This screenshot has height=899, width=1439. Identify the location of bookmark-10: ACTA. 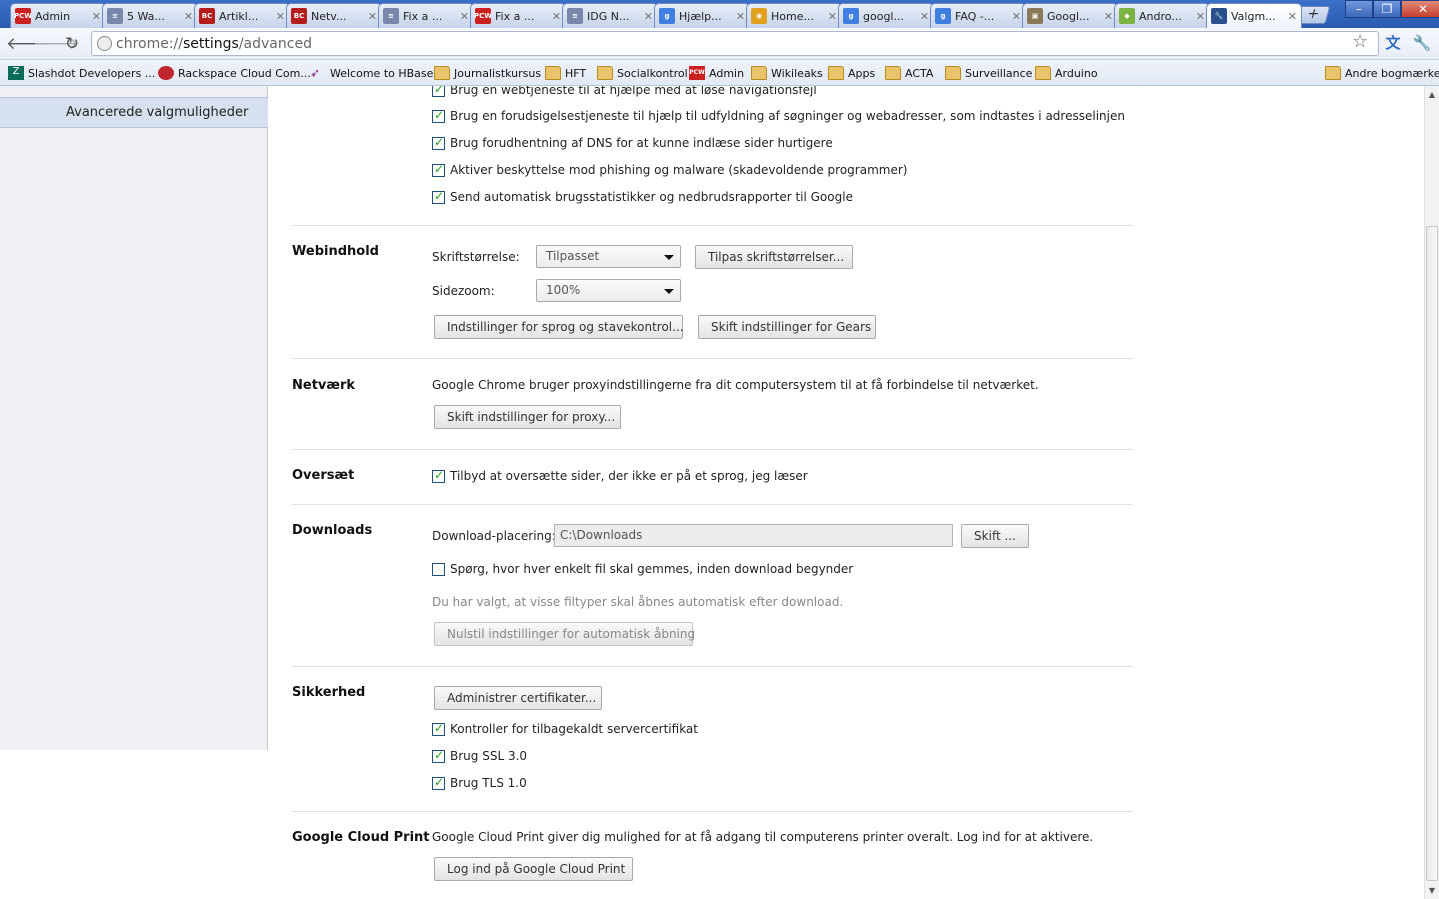
(909, 73).